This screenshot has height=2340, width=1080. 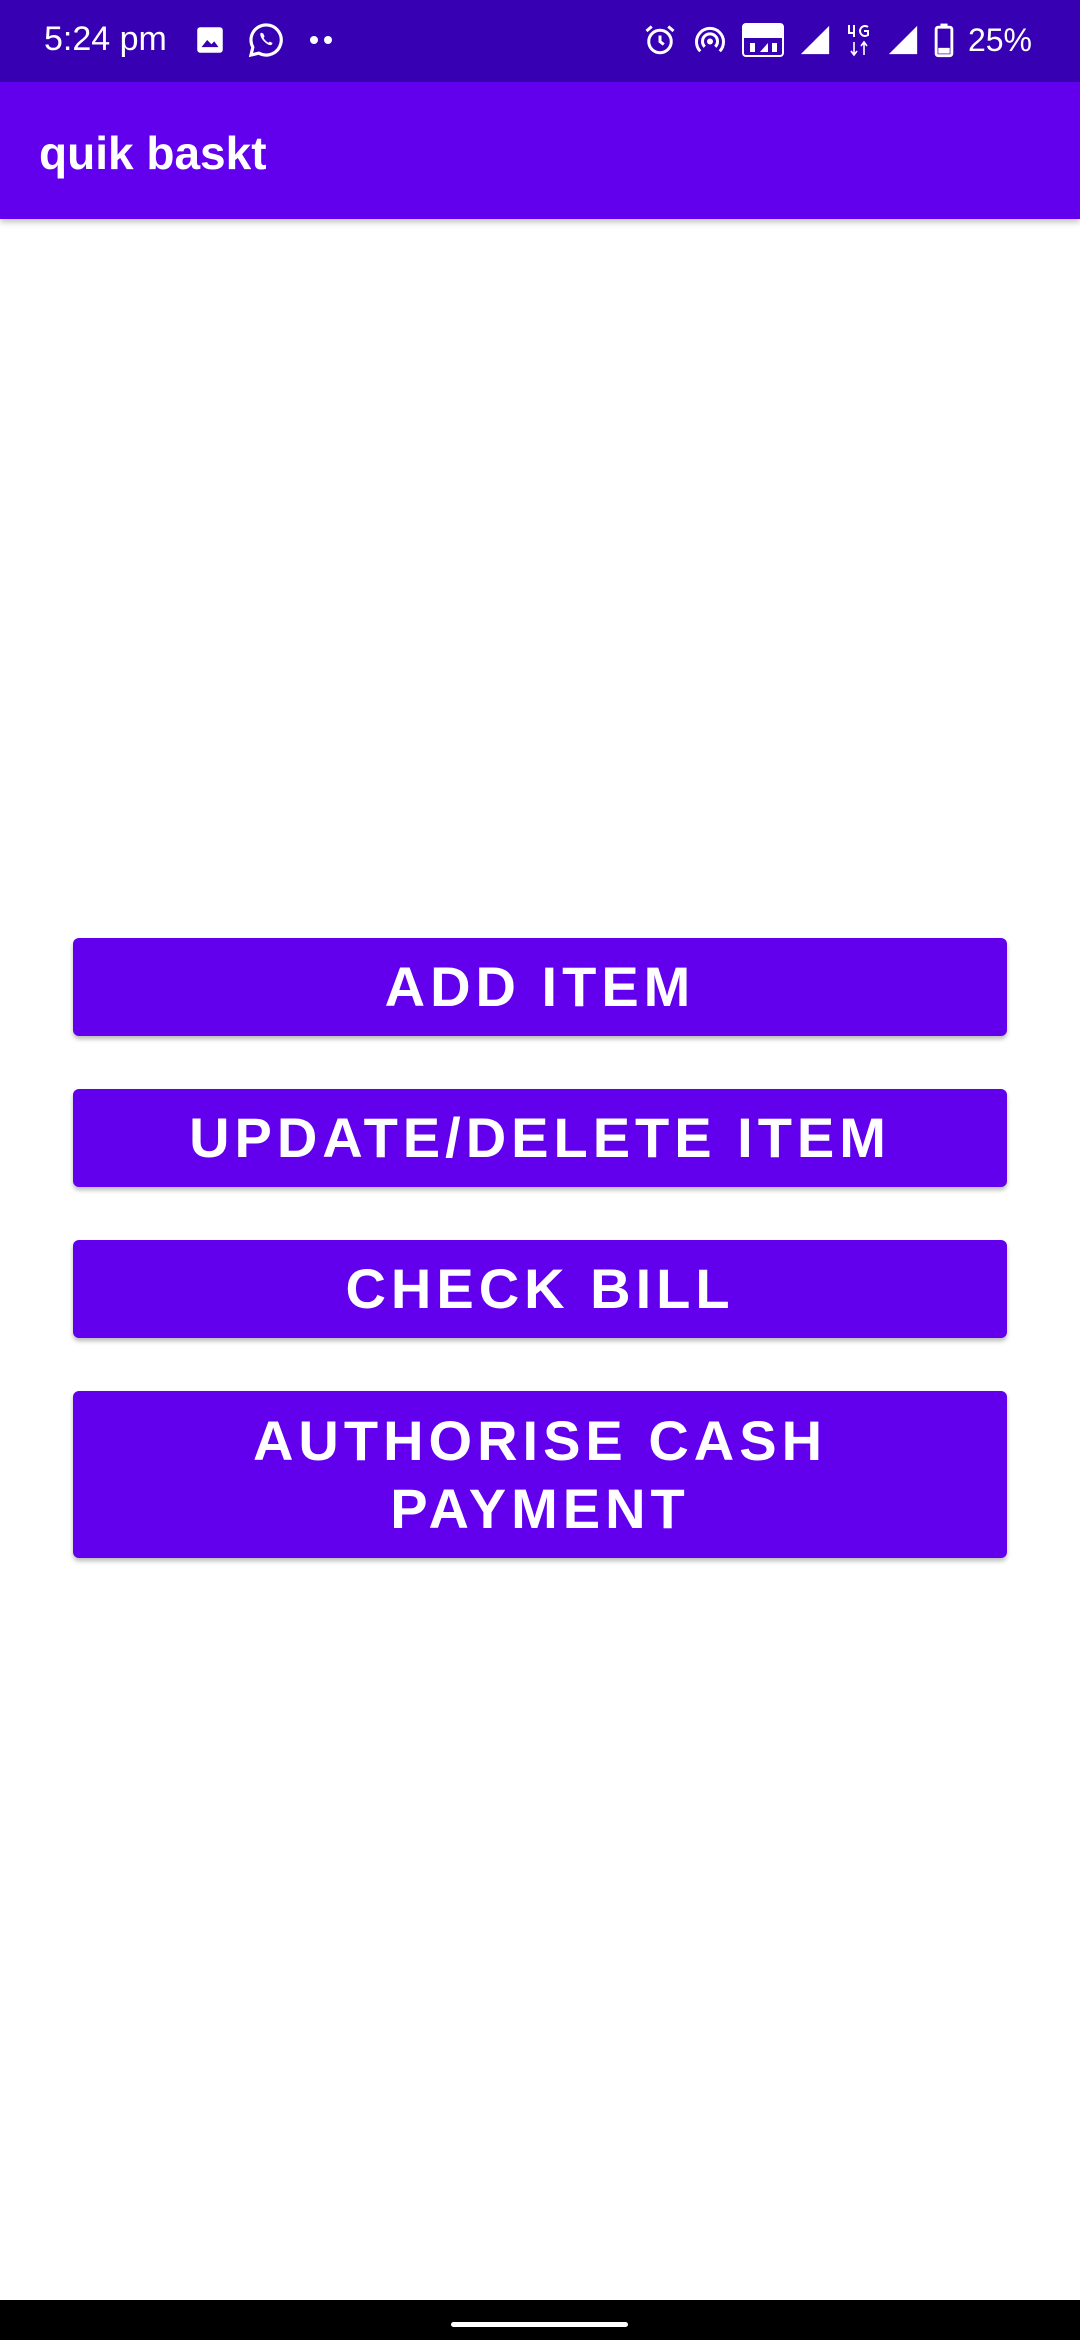 I want to click on notification-icons, so click(x=265, y=40).